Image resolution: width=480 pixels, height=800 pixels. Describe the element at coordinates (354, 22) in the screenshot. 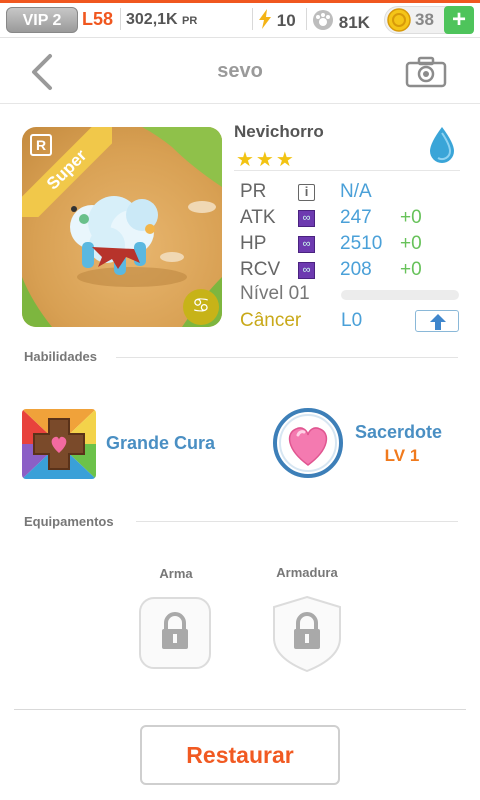

I see `paw-value: 81K` at that location.